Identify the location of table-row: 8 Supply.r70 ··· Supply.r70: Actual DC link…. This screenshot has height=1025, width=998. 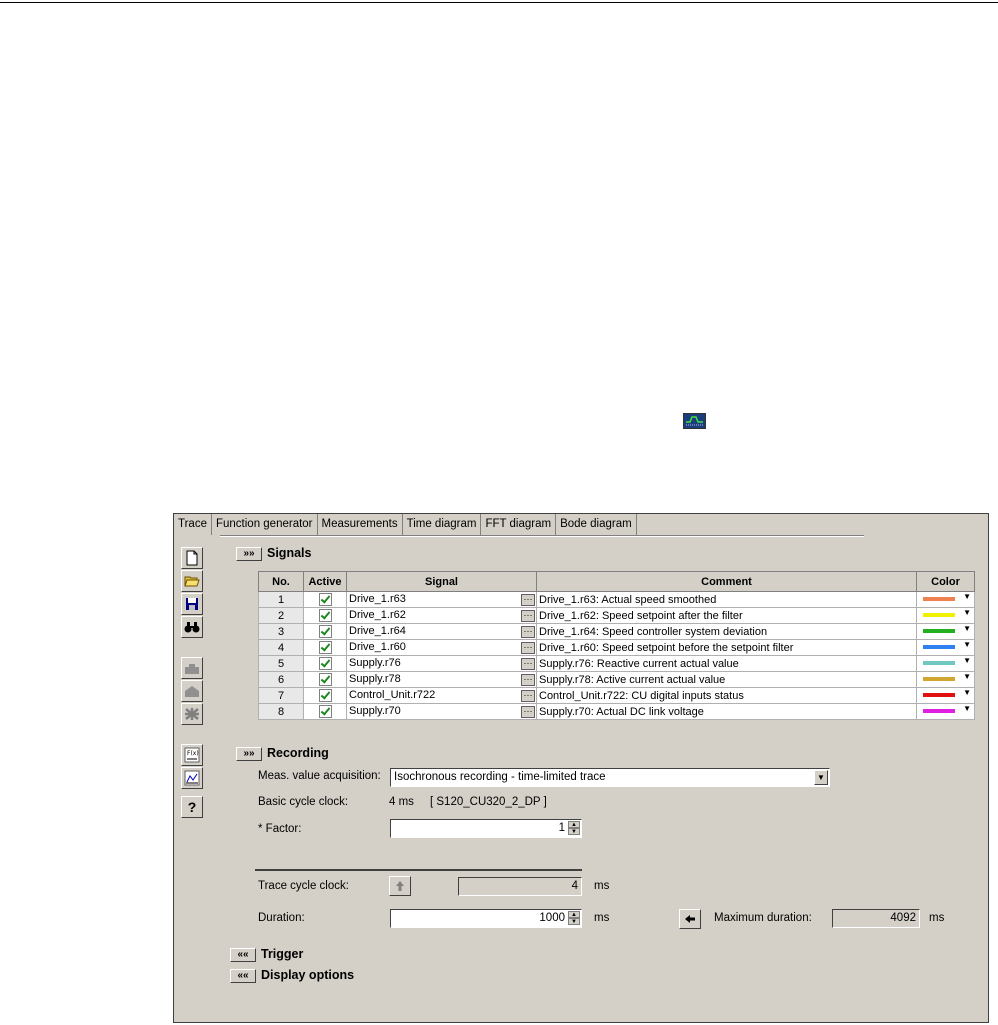
(616, 711).